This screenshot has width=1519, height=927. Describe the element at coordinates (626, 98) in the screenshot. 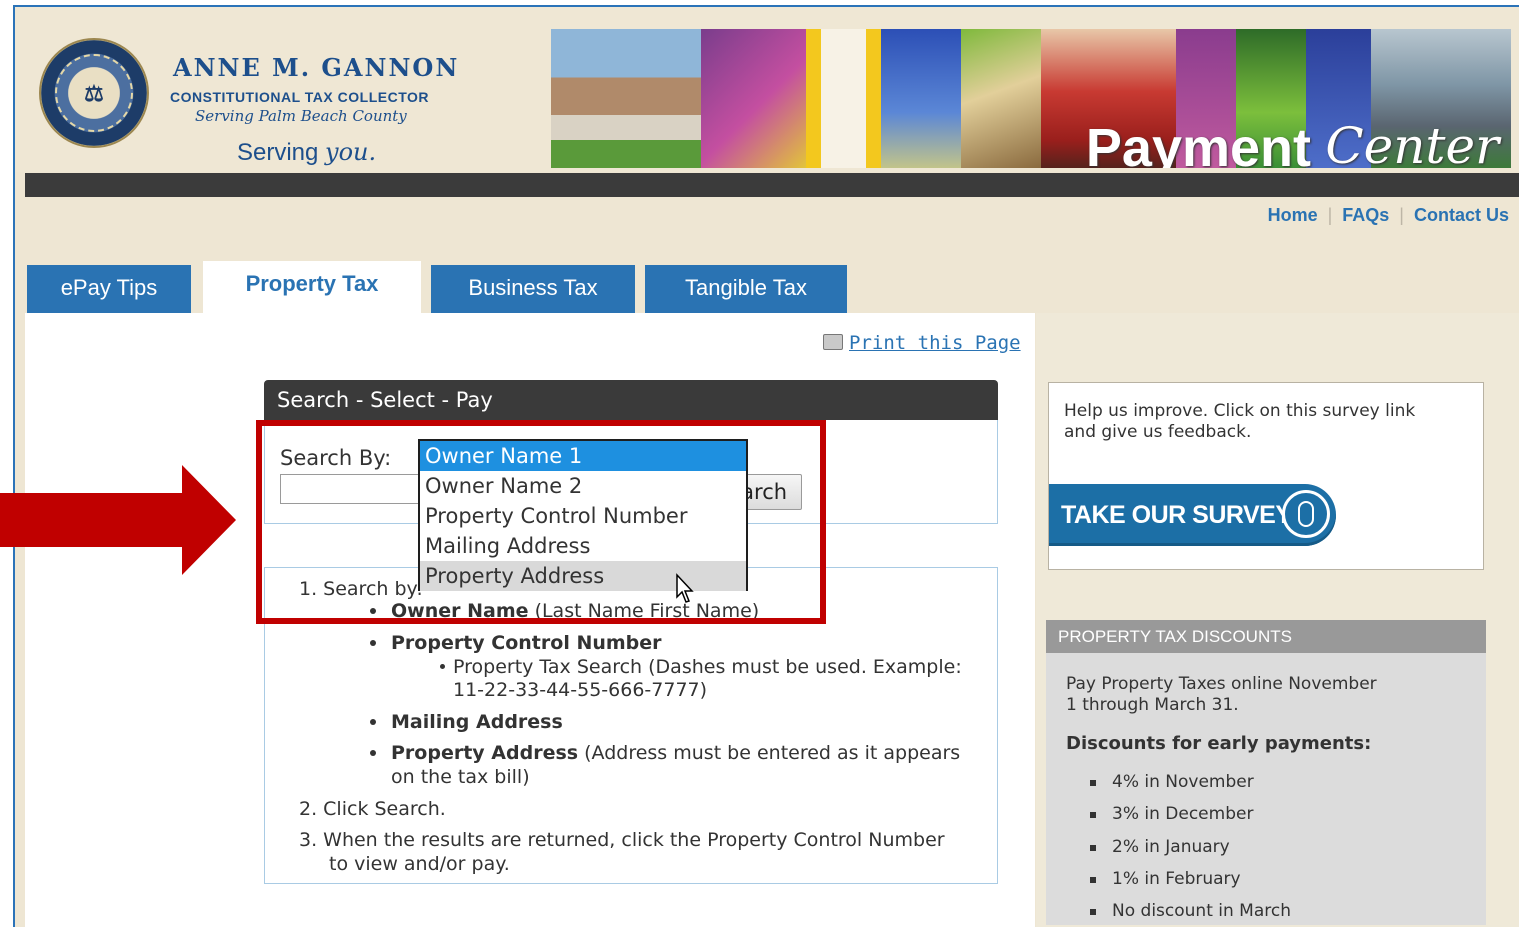

I see `banner-house-image` at that location.